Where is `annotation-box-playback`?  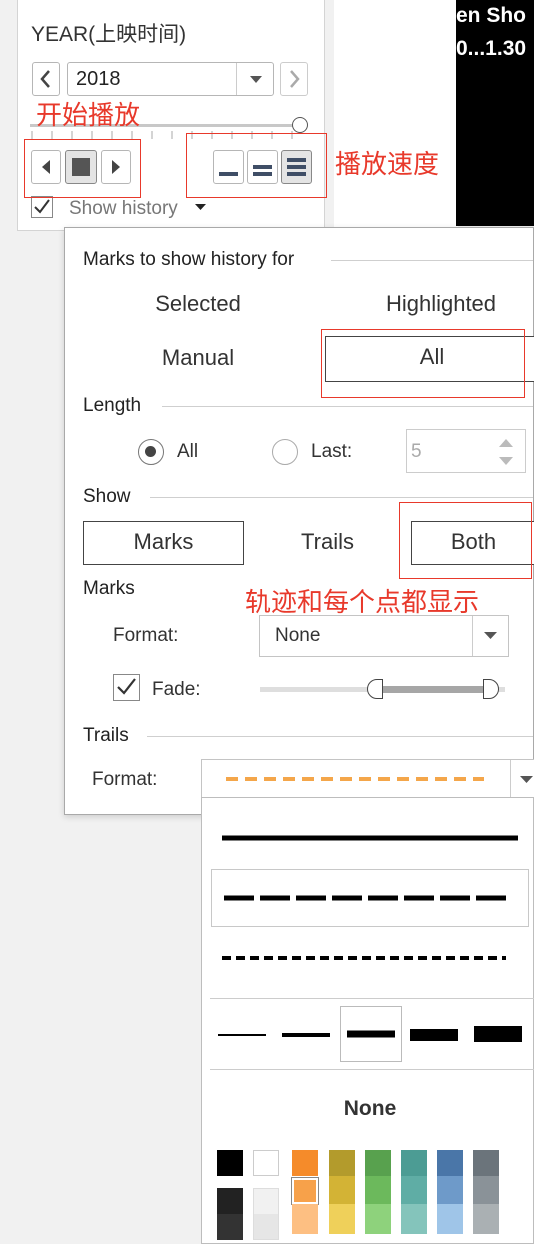
annotation-box-playback is located at coordinates (82, 168).